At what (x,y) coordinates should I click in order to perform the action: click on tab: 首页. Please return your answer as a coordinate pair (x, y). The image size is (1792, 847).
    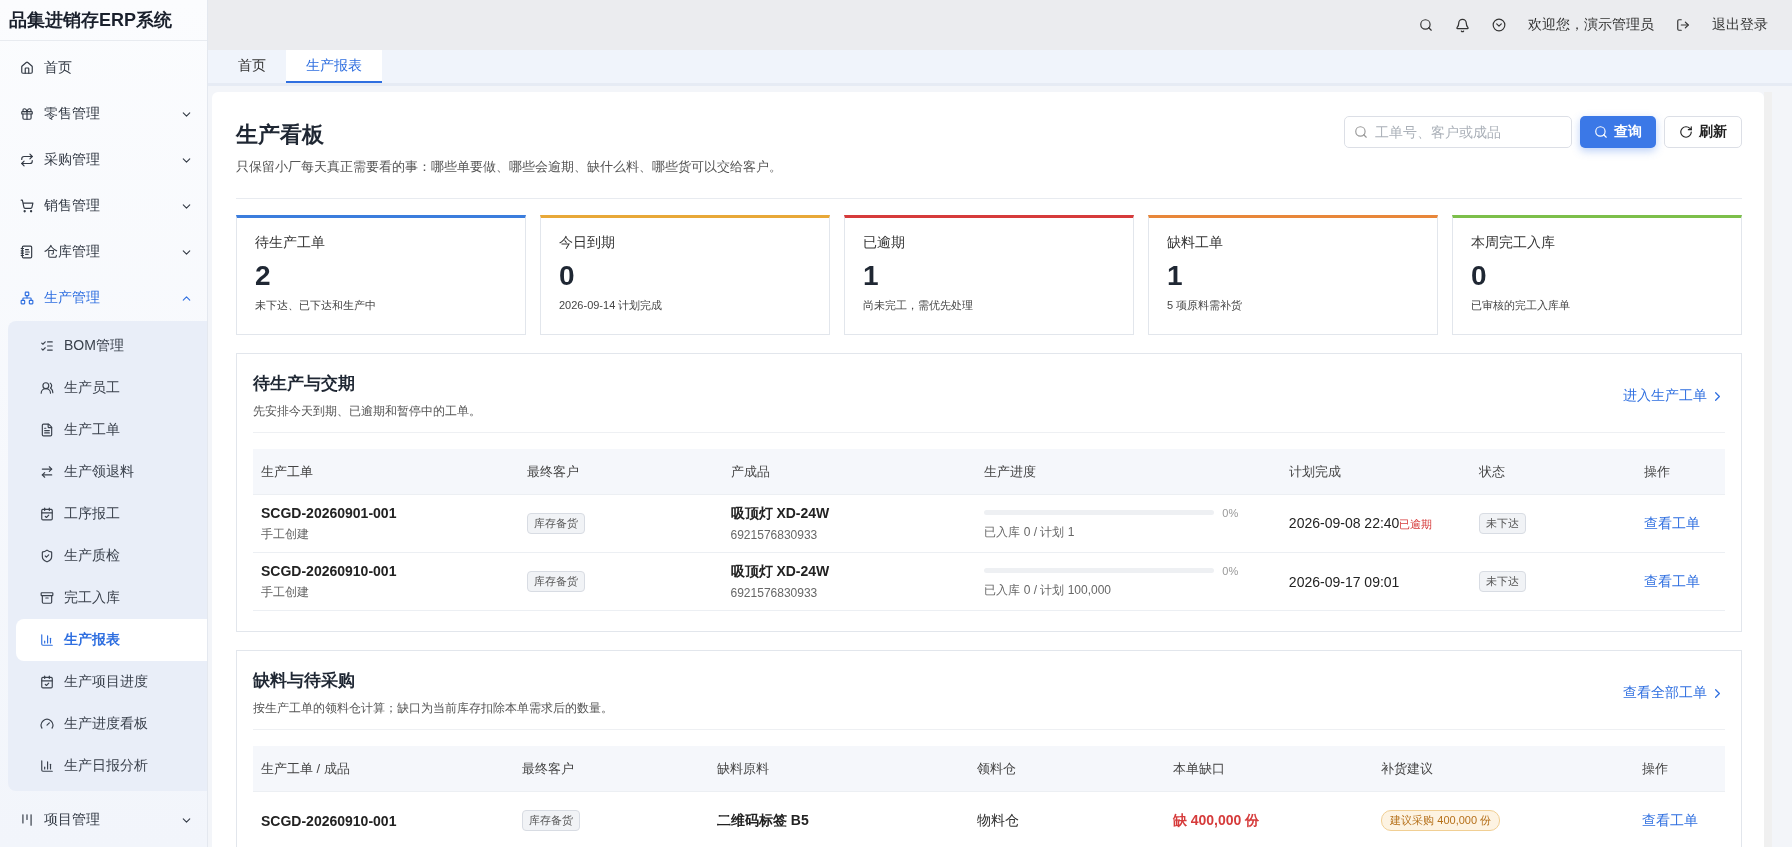
    Looking at the image, I should click on (252, 66).